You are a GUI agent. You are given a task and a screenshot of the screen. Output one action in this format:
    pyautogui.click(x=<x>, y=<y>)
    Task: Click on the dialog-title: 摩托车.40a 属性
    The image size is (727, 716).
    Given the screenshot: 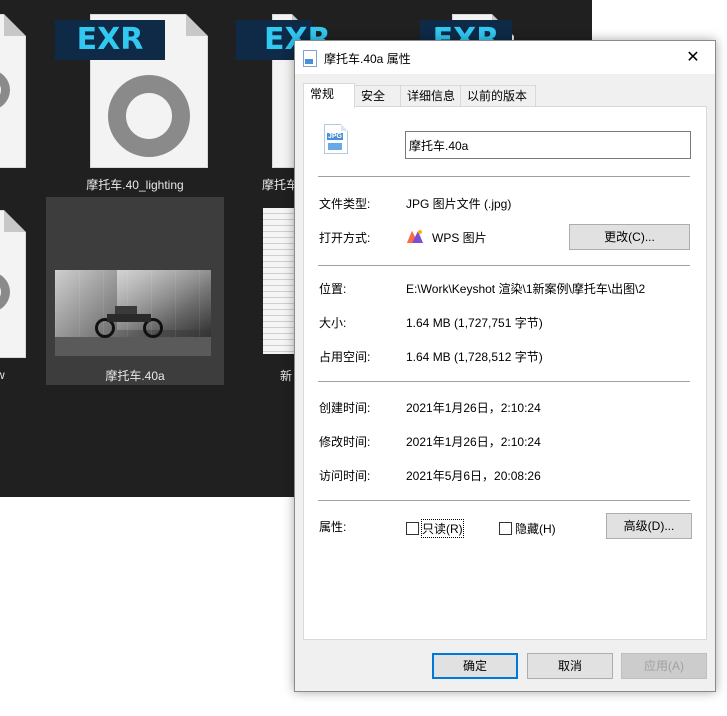 What is the action you would take?
    pyautogui.click(x=367, y=59)
    